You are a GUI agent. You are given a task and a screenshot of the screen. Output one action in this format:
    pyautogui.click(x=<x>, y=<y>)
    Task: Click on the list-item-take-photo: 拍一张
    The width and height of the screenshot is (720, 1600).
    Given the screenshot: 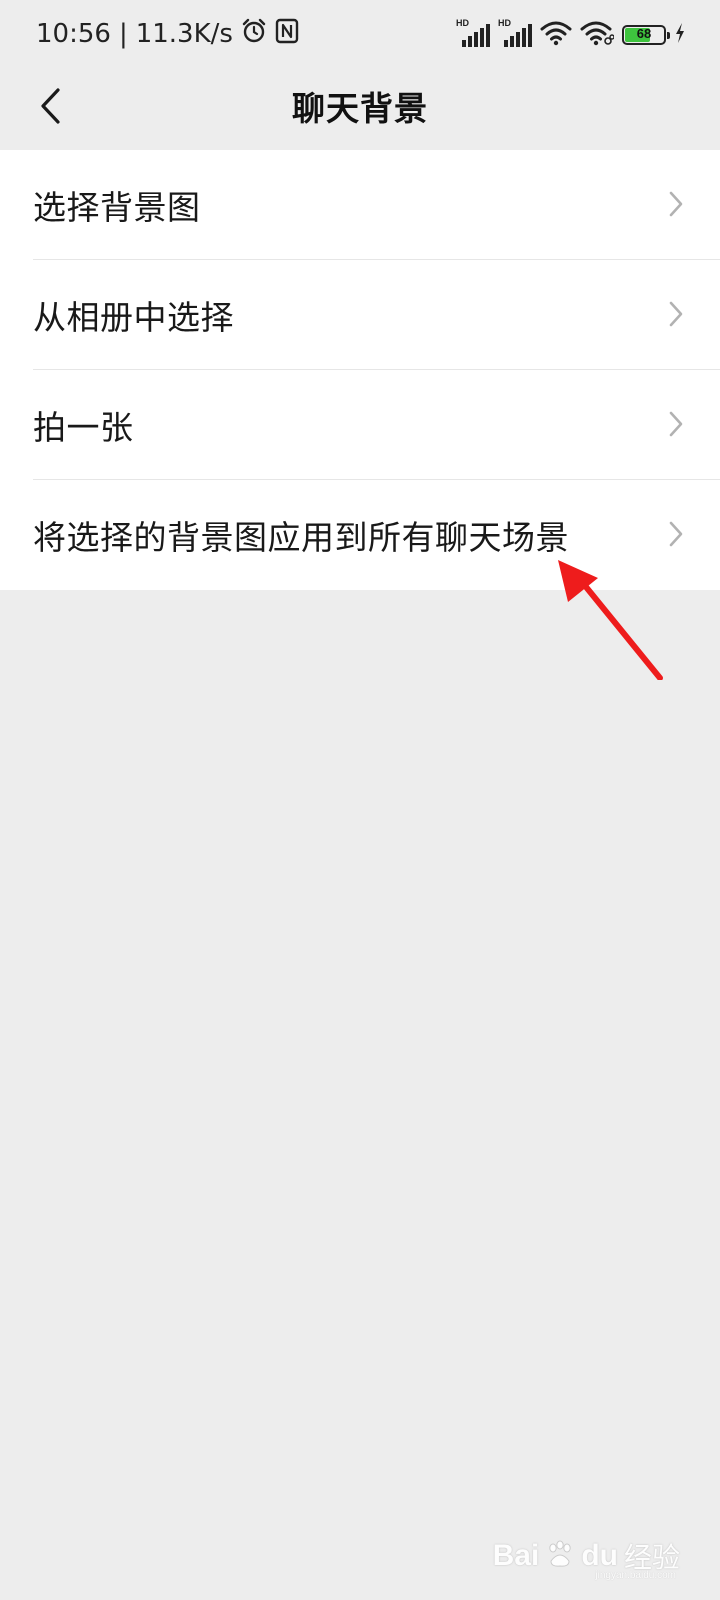 What is the action you would take?
    pyautogui.click(x=360, y=425)
    